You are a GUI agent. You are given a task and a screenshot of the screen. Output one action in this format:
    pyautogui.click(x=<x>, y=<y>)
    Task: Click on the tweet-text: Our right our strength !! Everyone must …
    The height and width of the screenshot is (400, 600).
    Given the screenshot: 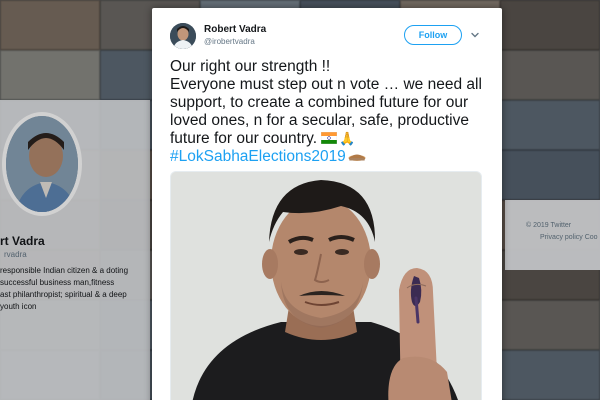 What is the action you would take?
    pyautogui.click(x=330, y=112)
    